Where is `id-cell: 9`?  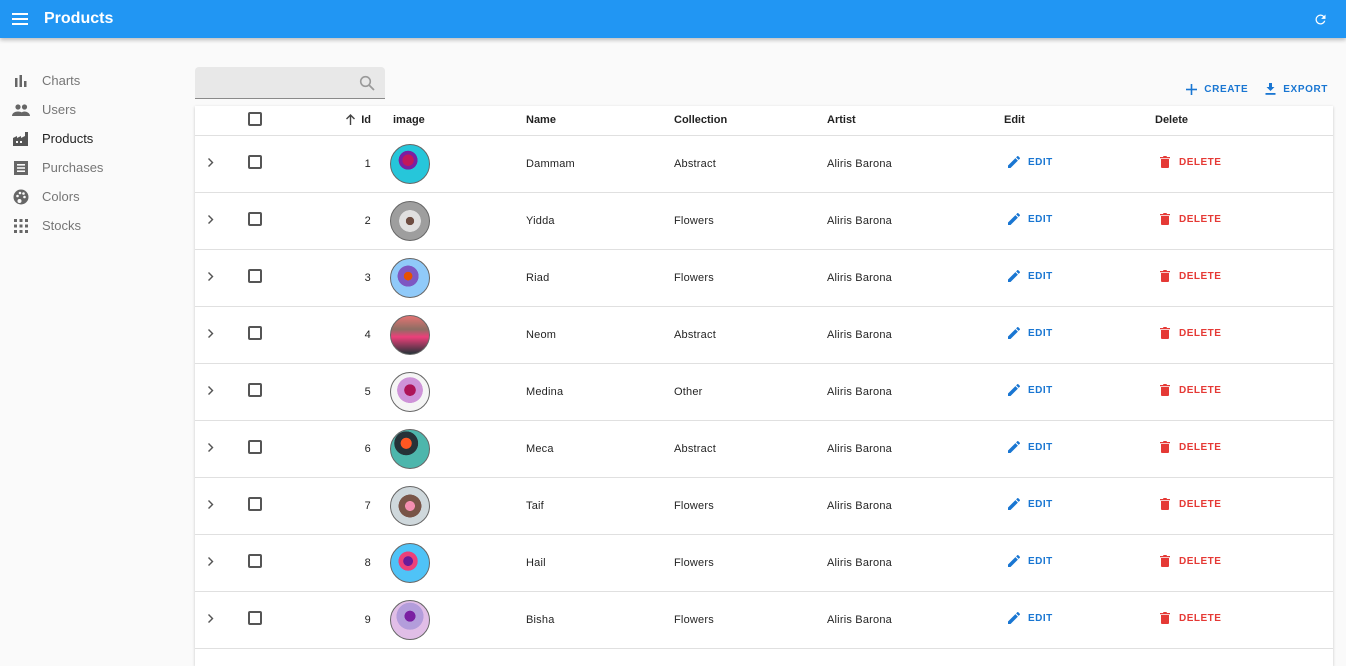 id-cell: 9 is located at coordinates (330, 620).